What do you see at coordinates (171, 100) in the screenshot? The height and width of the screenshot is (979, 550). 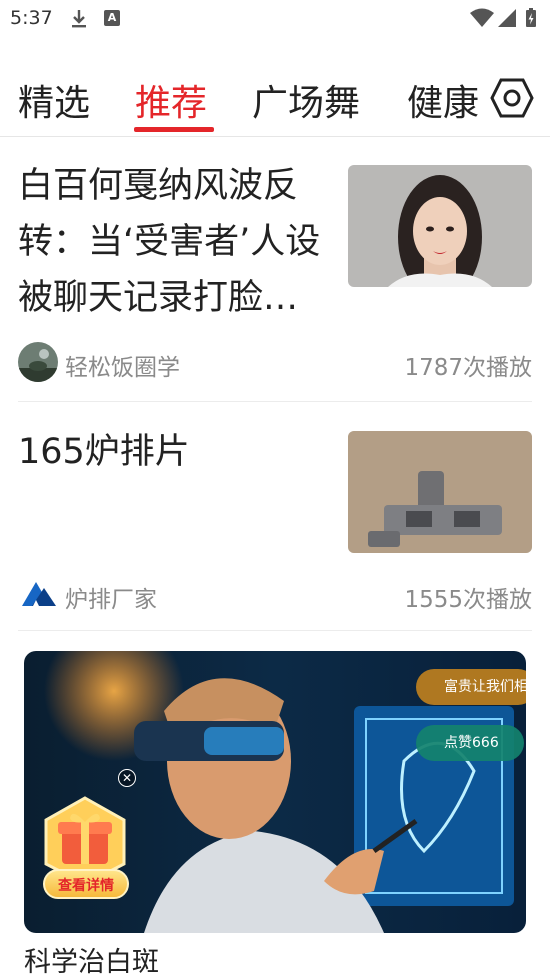 I see `tab-recommended: 推荐` at bounding box center [171, 100].